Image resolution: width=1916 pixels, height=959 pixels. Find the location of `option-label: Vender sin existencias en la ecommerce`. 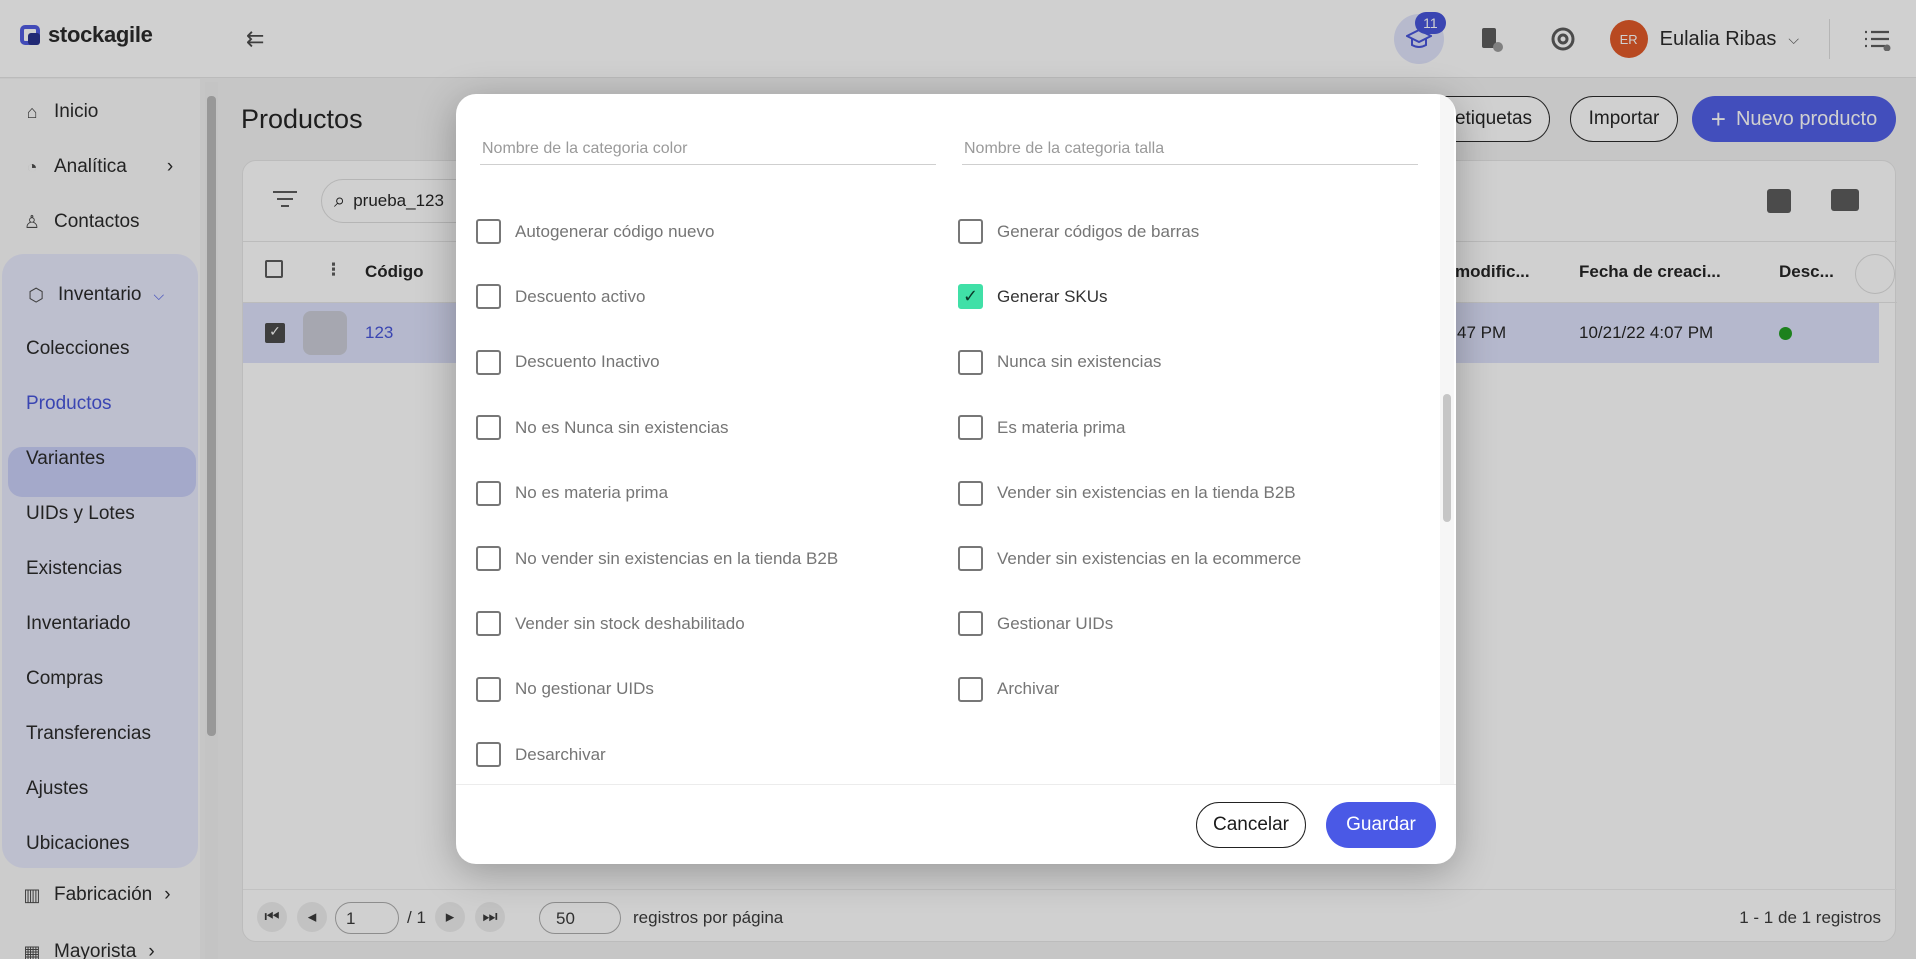

option-label: Vender sin existencias en la ecommerce is located at coordinates (1149, 558).